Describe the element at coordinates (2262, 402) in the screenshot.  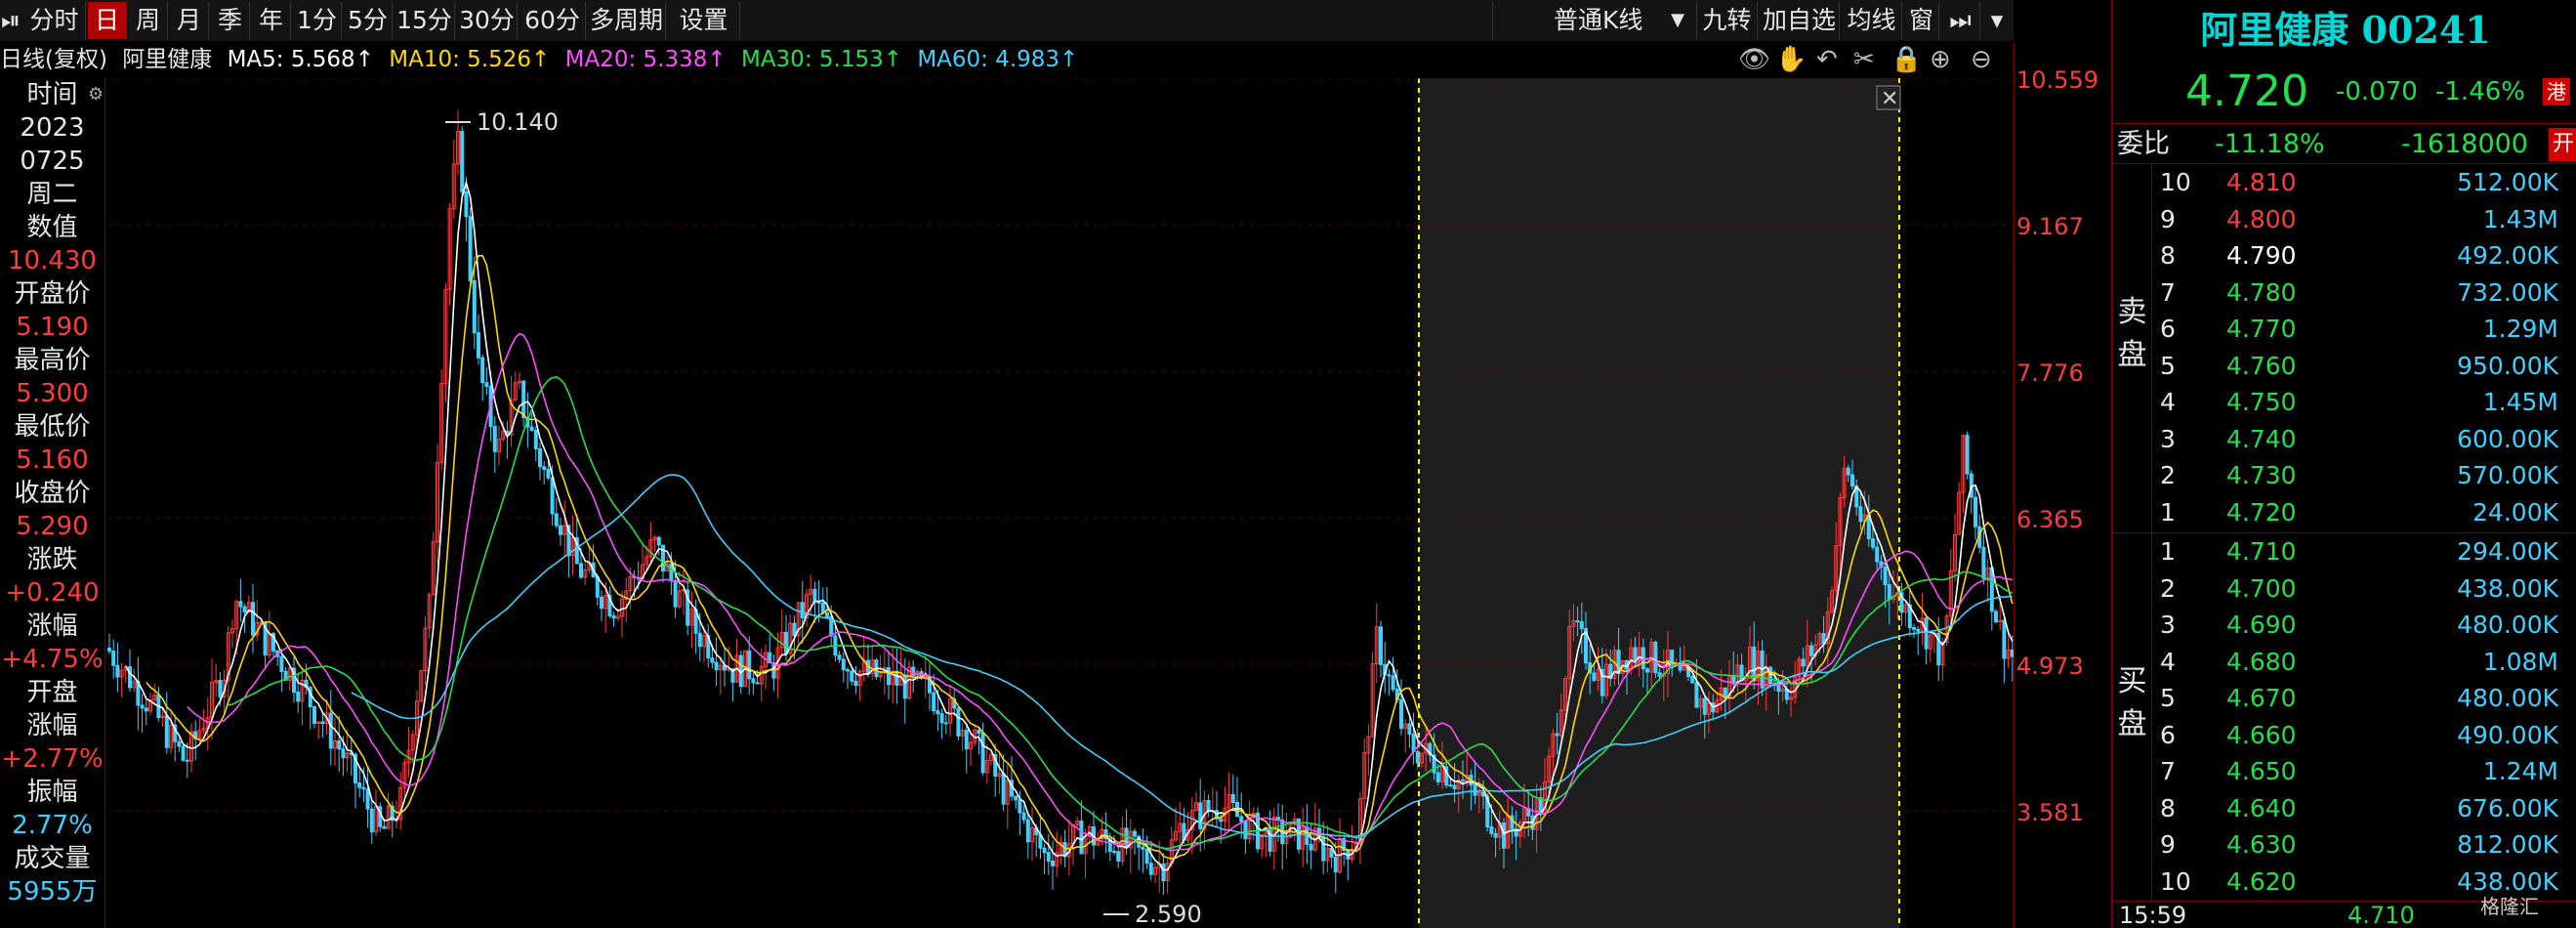
I see `order-price: 4.750` at that location.